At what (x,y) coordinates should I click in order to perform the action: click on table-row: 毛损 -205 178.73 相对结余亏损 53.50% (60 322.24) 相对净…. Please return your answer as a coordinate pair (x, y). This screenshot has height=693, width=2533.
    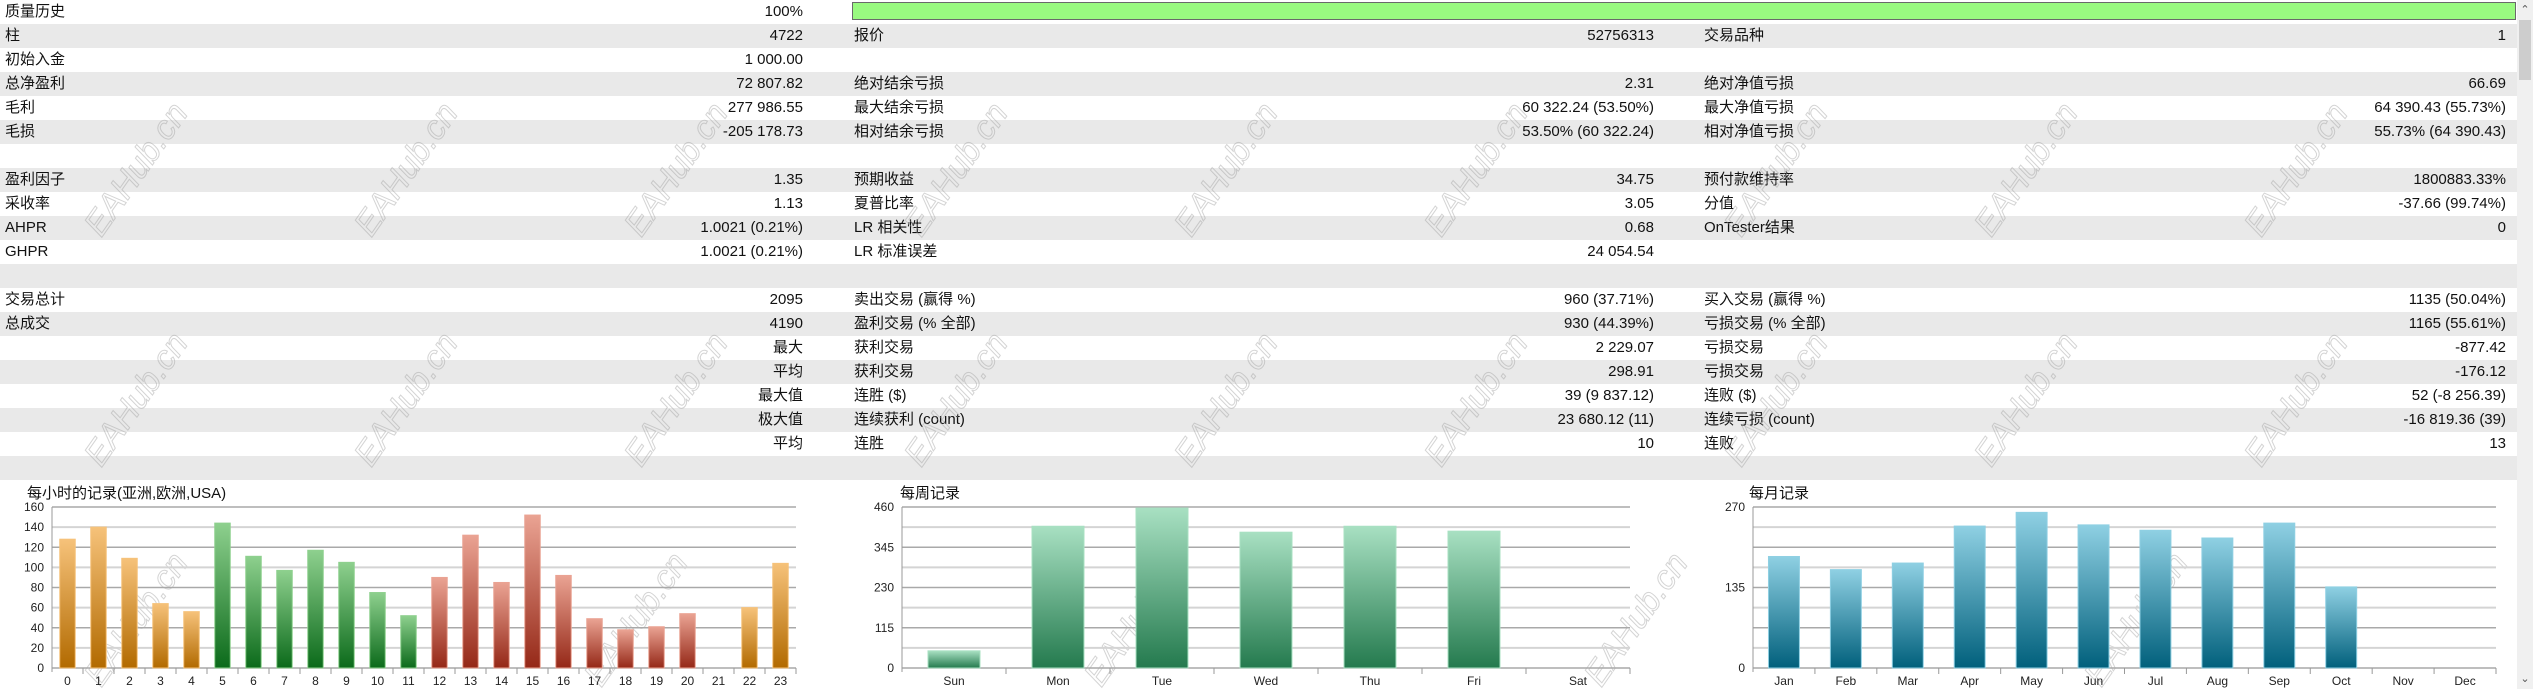
    Looking at the image, I should click on (1258, 132).